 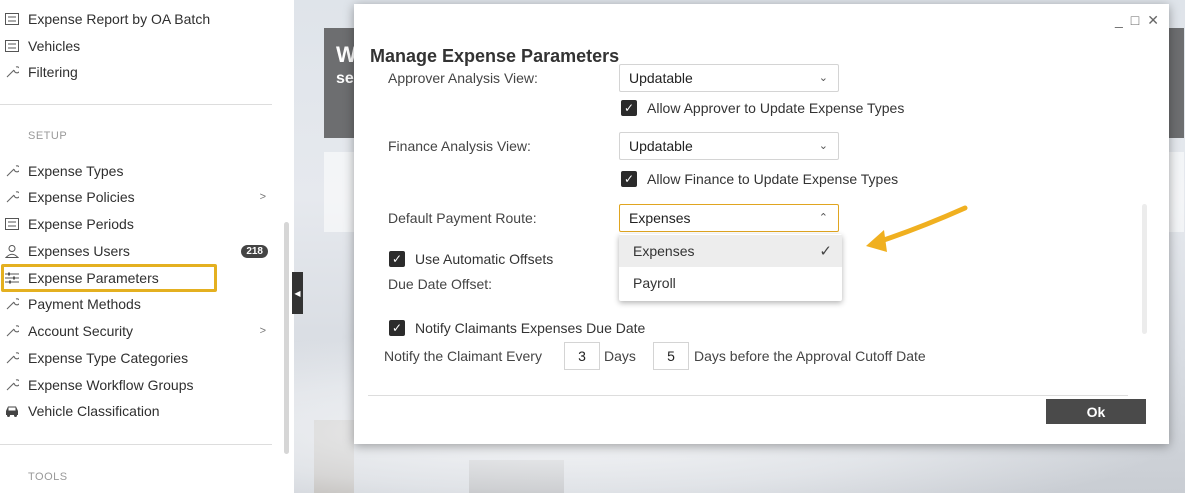 I want to click on default-payment-route-label: Default Payment Route:, so click(x=462, y=218).